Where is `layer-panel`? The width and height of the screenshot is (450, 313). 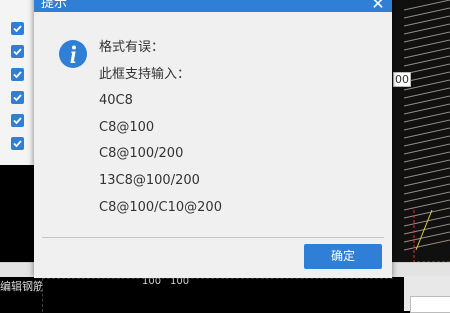
layer-panel is located at coordinates (18, 82).